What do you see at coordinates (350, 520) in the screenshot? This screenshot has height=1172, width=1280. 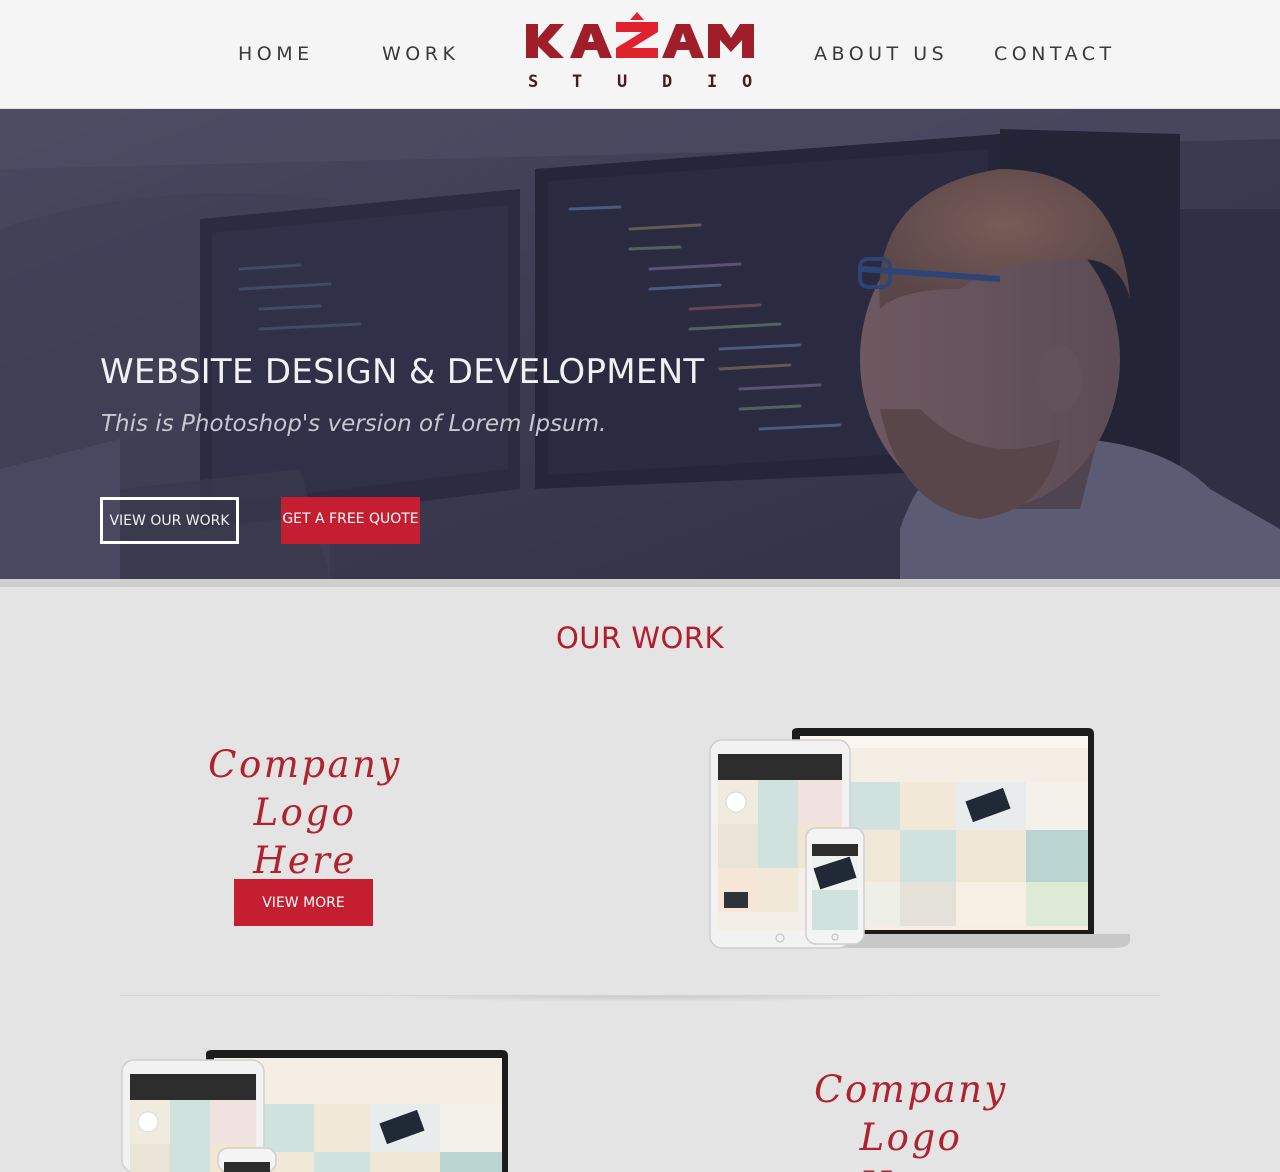 I see `get-free-quote-button: GET A FREE QUOTE` at bounding box center [350, 520].